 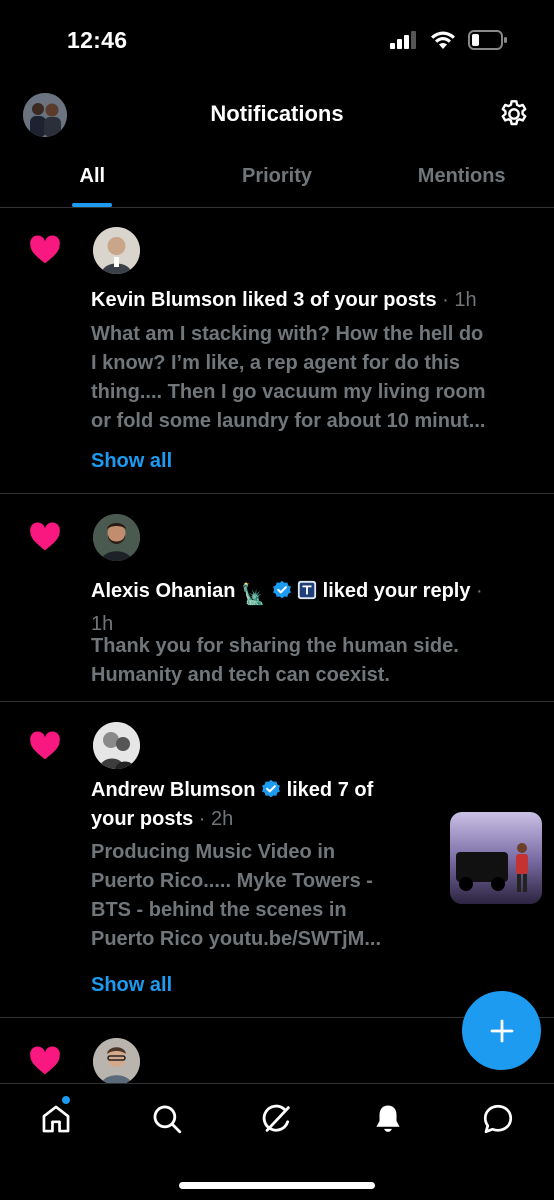 I want to click on message-icon, so click(x=498, y=1119).